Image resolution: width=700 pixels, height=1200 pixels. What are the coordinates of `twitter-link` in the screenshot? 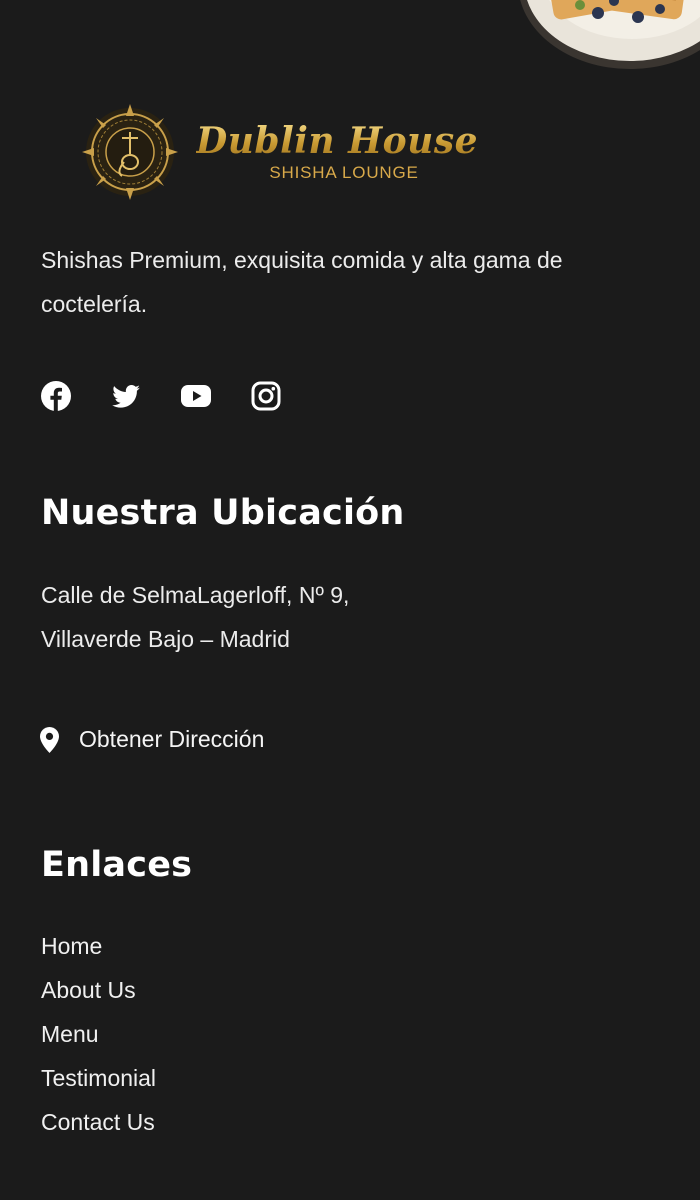 It's located at (126, 396).